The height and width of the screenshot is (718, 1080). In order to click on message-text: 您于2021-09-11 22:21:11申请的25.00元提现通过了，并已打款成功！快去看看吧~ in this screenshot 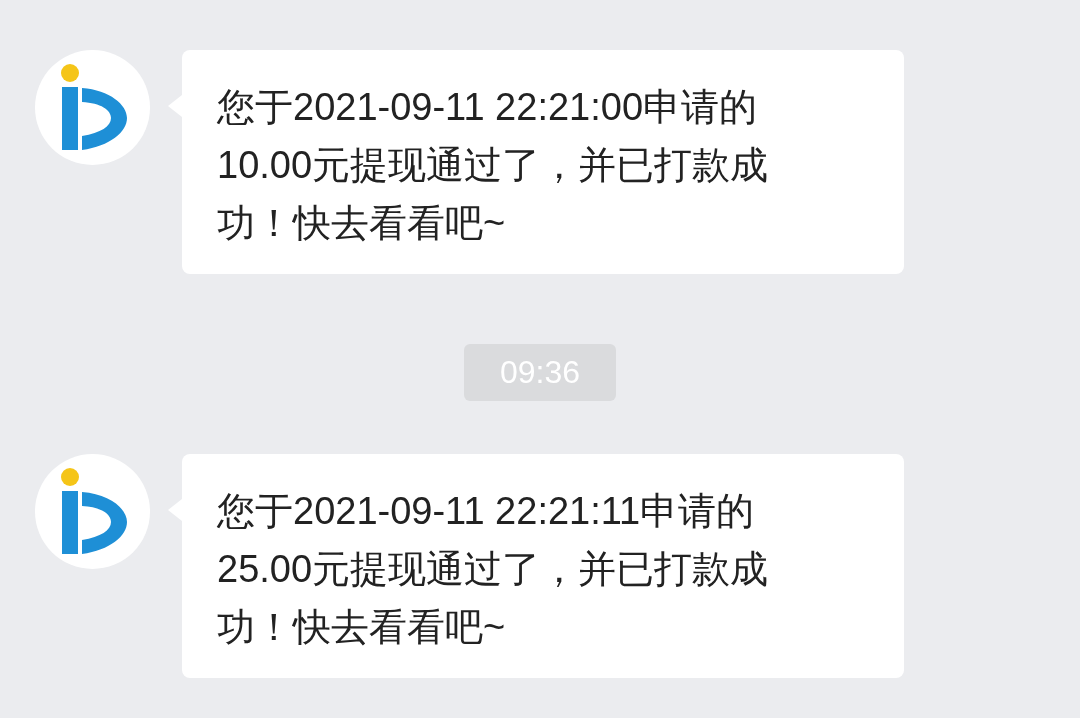, I will do `click(493, 569)`.